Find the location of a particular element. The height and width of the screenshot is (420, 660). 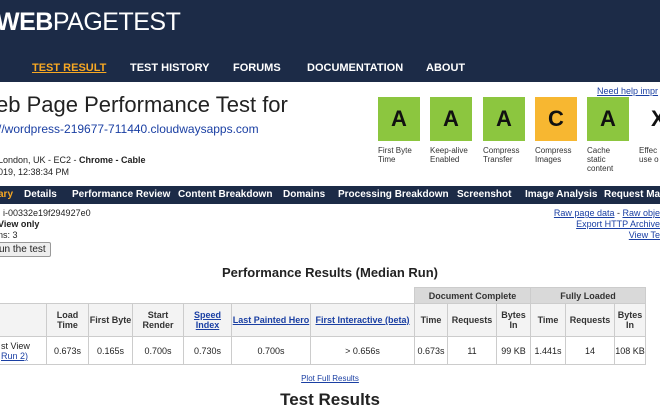

cell-full-time: 1.441s is located at coordinates (548, 350).